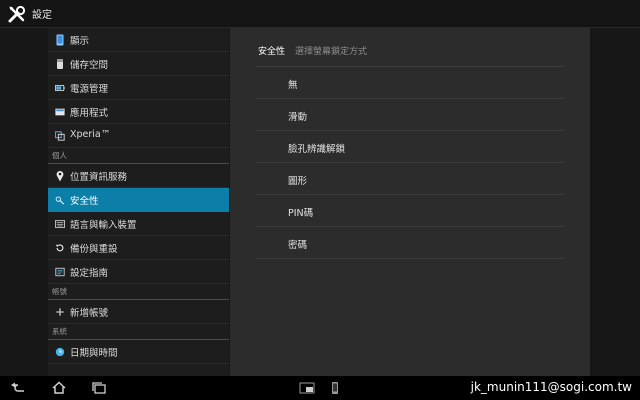 The image size is (640, 400). I want to click on panel-title: 安全性, so click(272, 52).